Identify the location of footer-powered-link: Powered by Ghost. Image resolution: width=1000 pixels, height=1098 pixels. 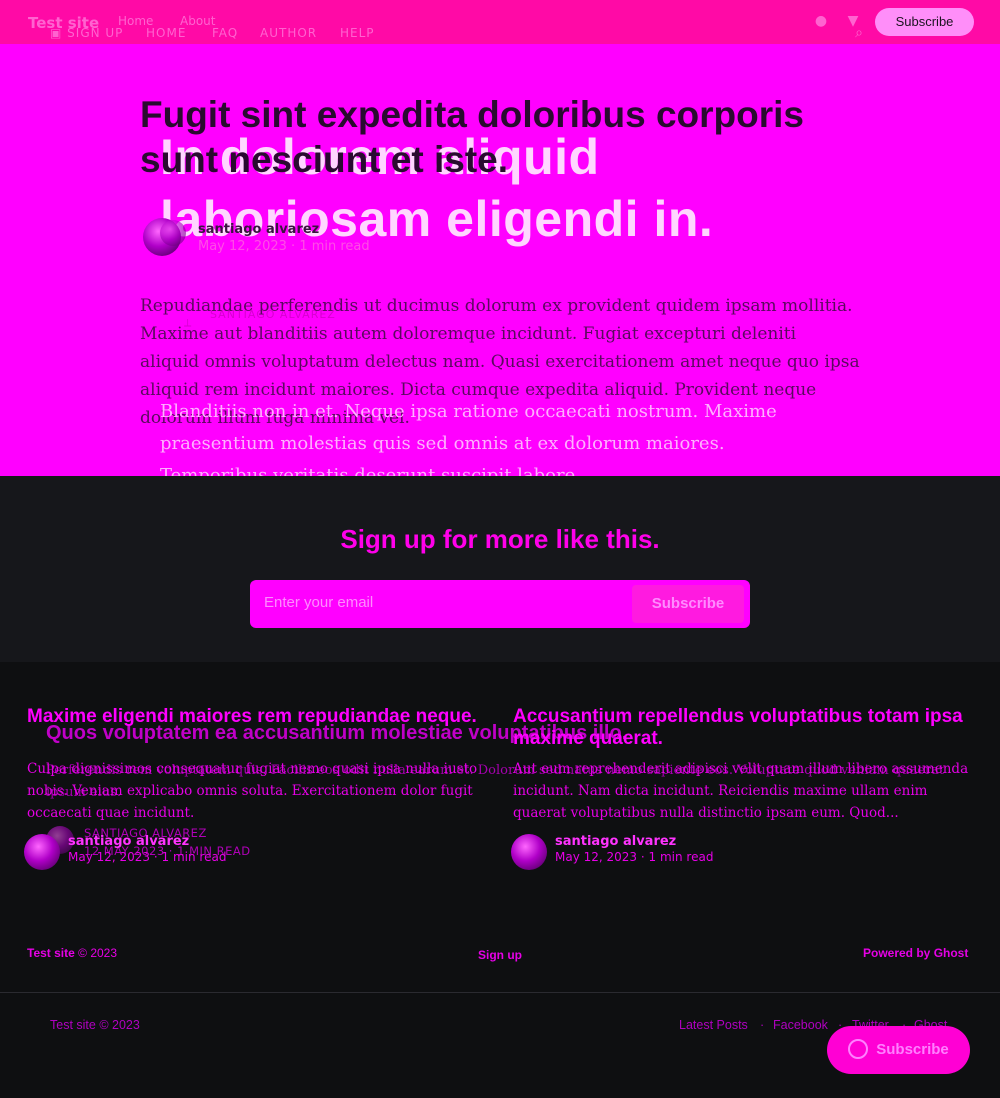
(915, 953).